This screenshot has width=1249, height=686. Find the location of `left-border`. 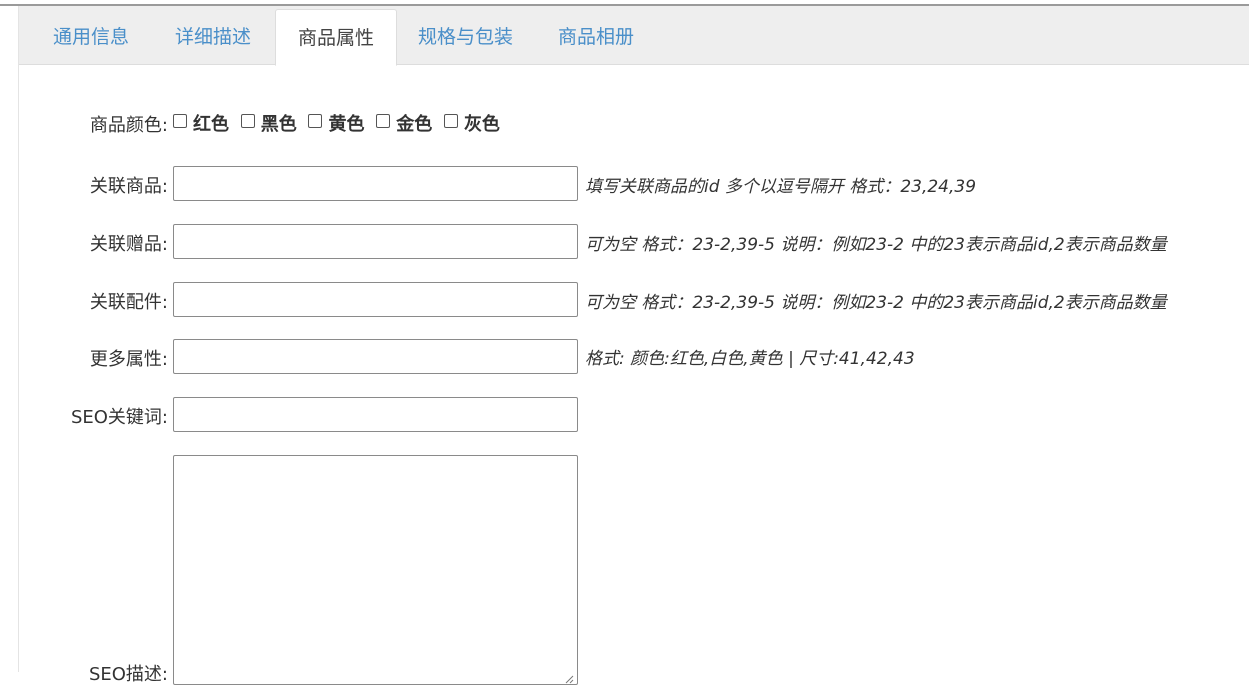

left-border is located at coordinates (18, 339).